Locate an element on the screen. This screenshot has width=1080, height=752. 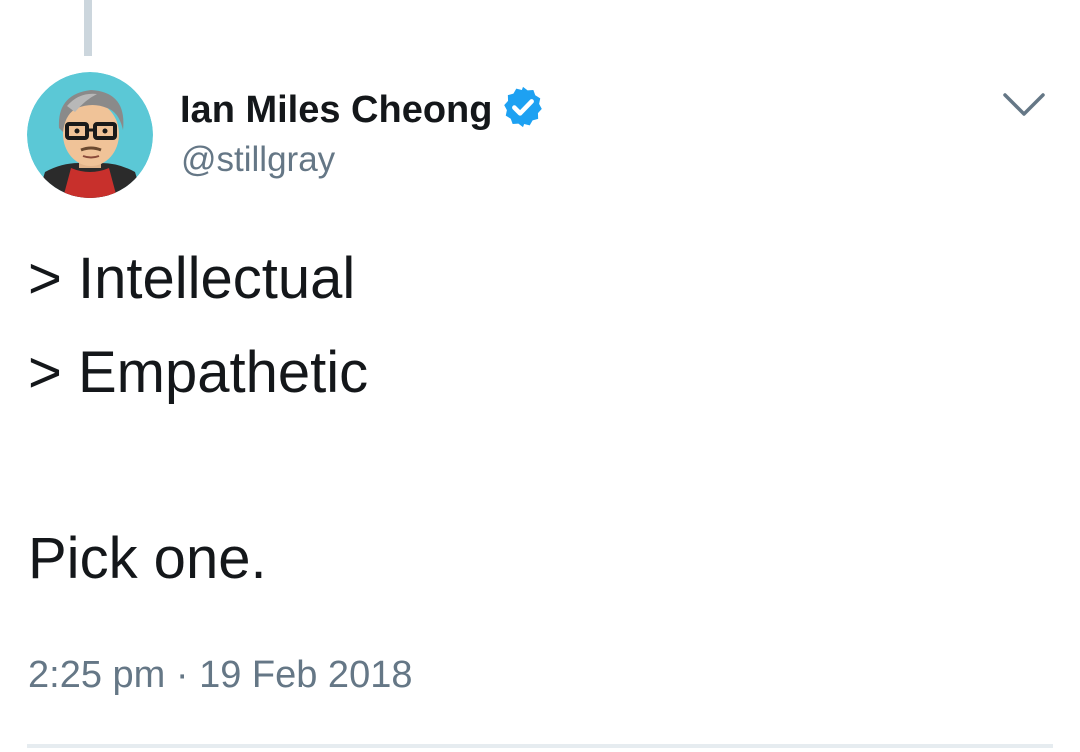
tweet-timestamp: 2:25 pm · 19 Feb 2018 is located at coordinates (220, 675).